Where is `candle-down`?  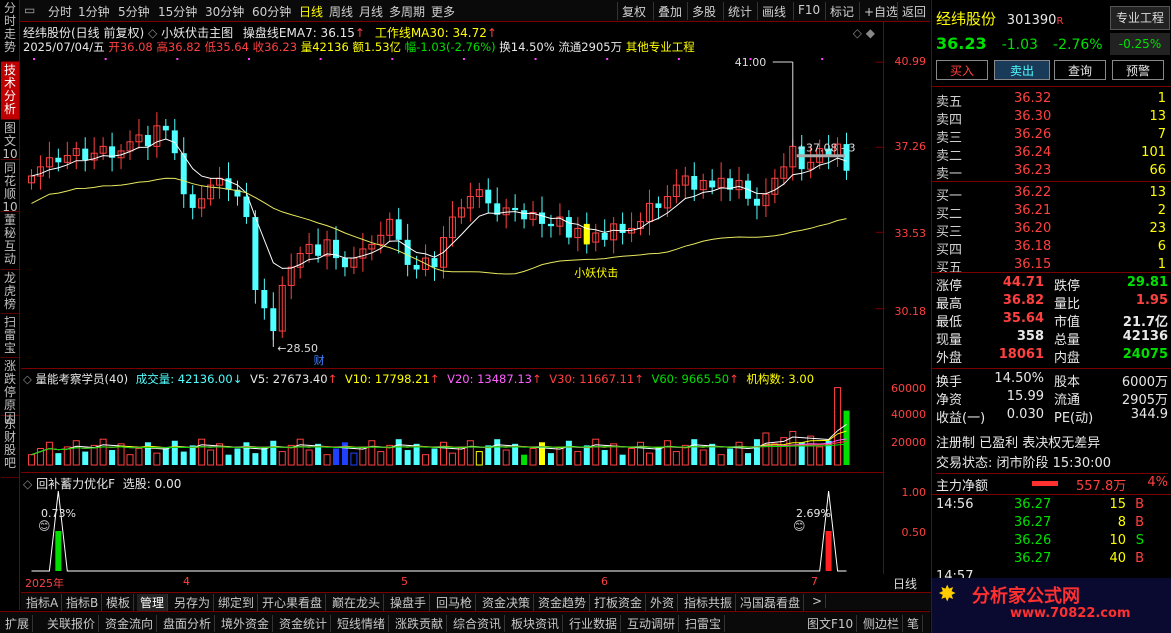 candle-down is located at coordinates (228, 184).